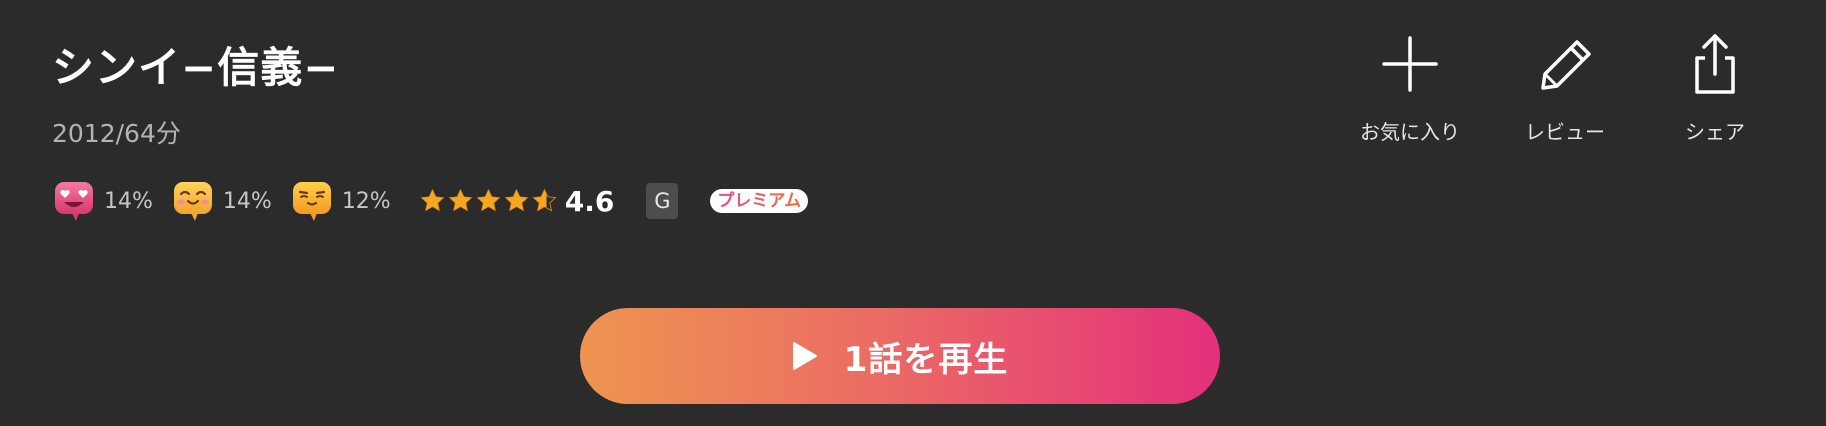  What do you see at coordinates (662, 201) in the screenshot?
I see `age-rating-badge: G` at bounding box center [662, 201].